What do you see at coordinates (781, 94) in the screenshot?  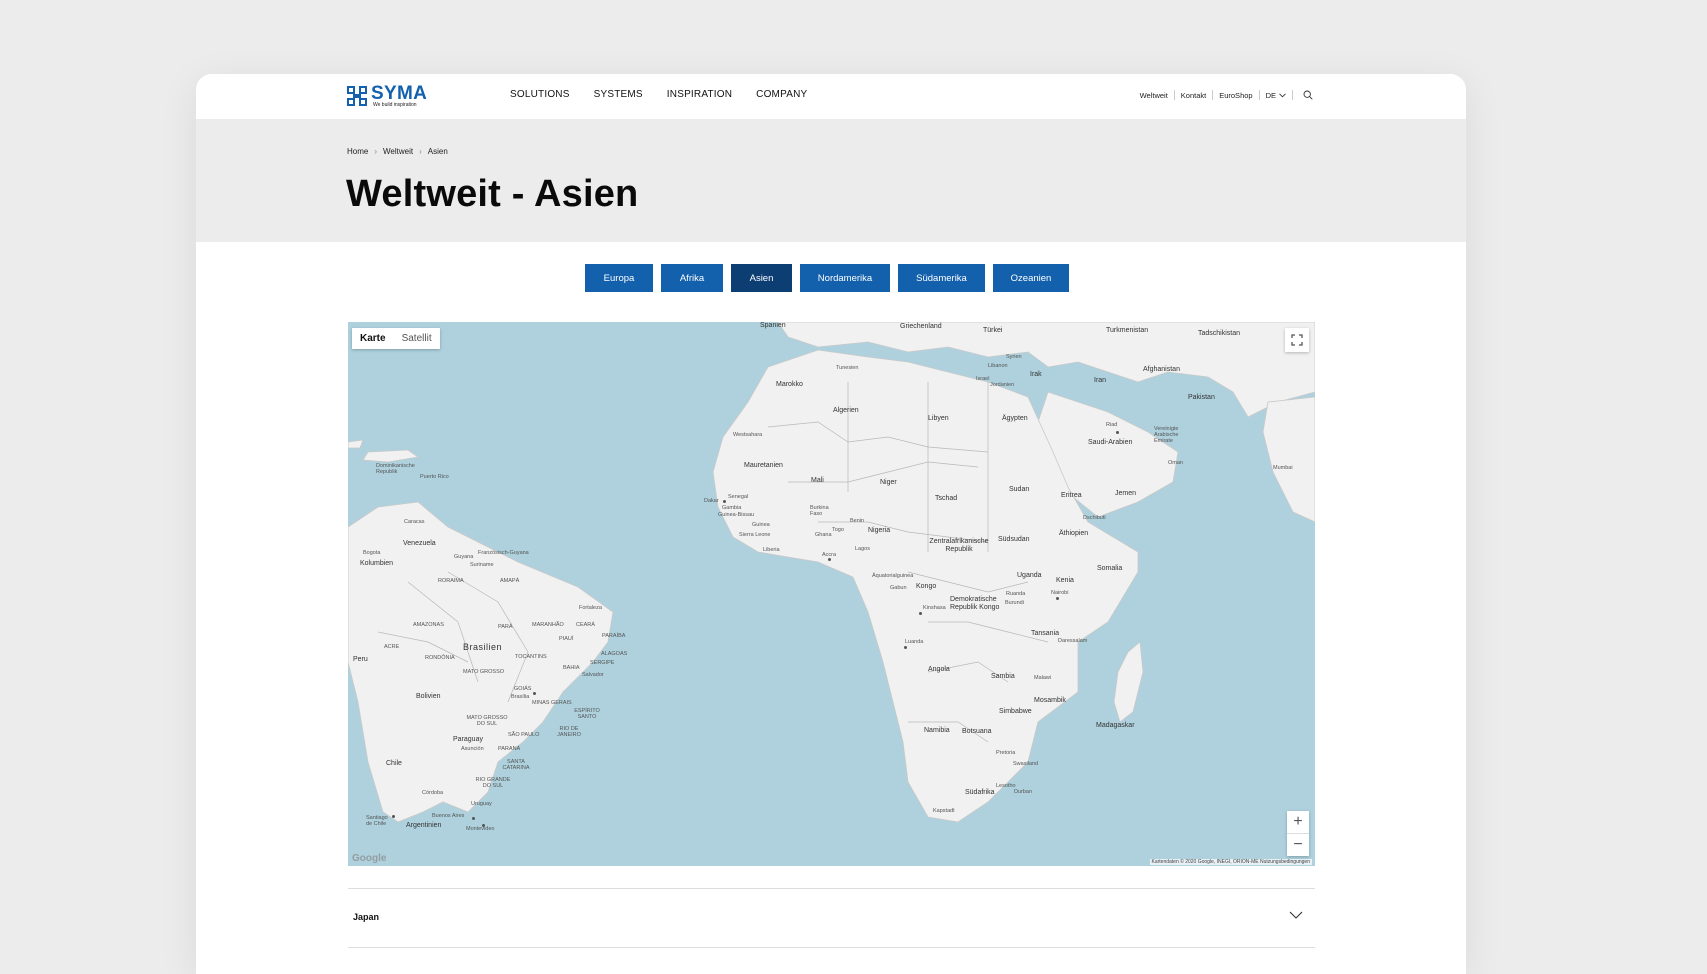 I see `nav-item-company: COMPANY` at bounding box center [781, 94].